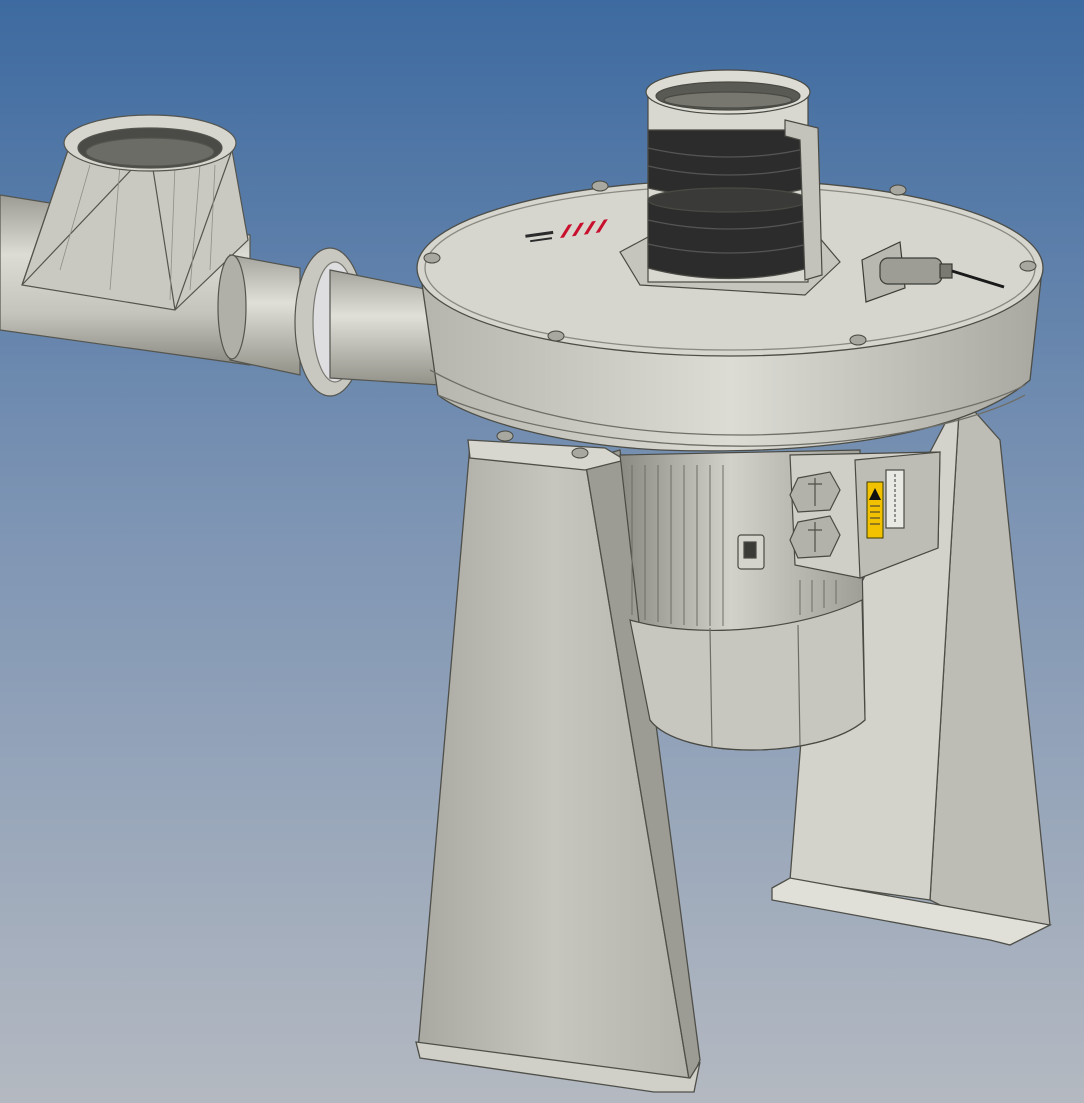 The image size is (1084, 1103). What do you see at coordinates (728, 163) in the screenshot?
I see `rubber-band-upper` at bounding box center [728, 163].